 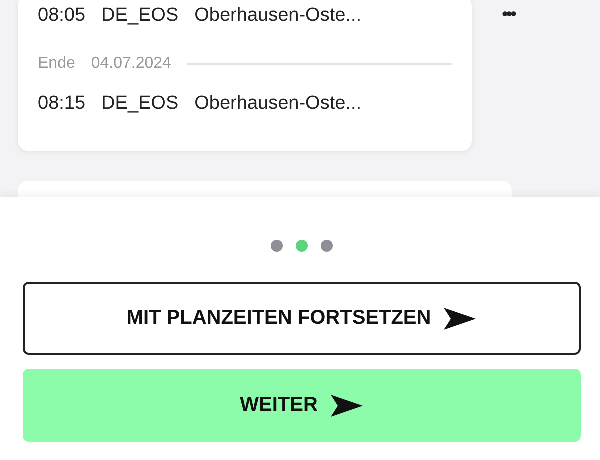 I want to click on end-label: Ende, so click(x=57, y=64).